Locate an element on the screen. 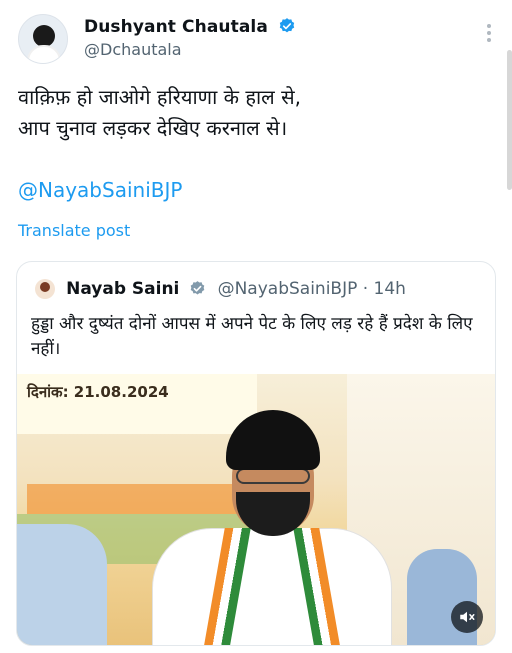  speaker-glasses is located at coordinates (273, 476).